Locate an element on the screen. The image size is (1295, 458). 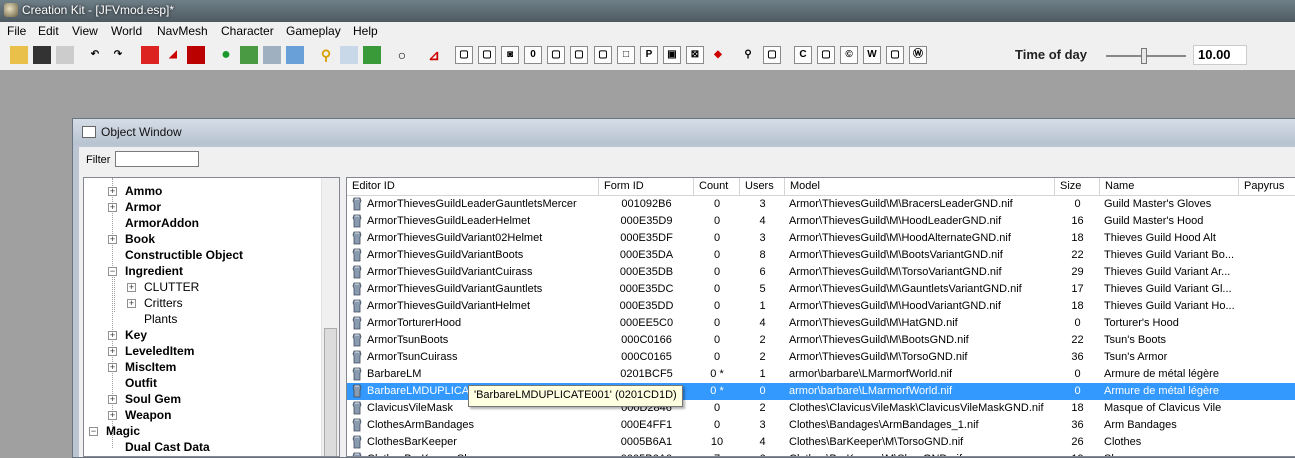
menu-edit: Edit is located at coordinates (48, 31).